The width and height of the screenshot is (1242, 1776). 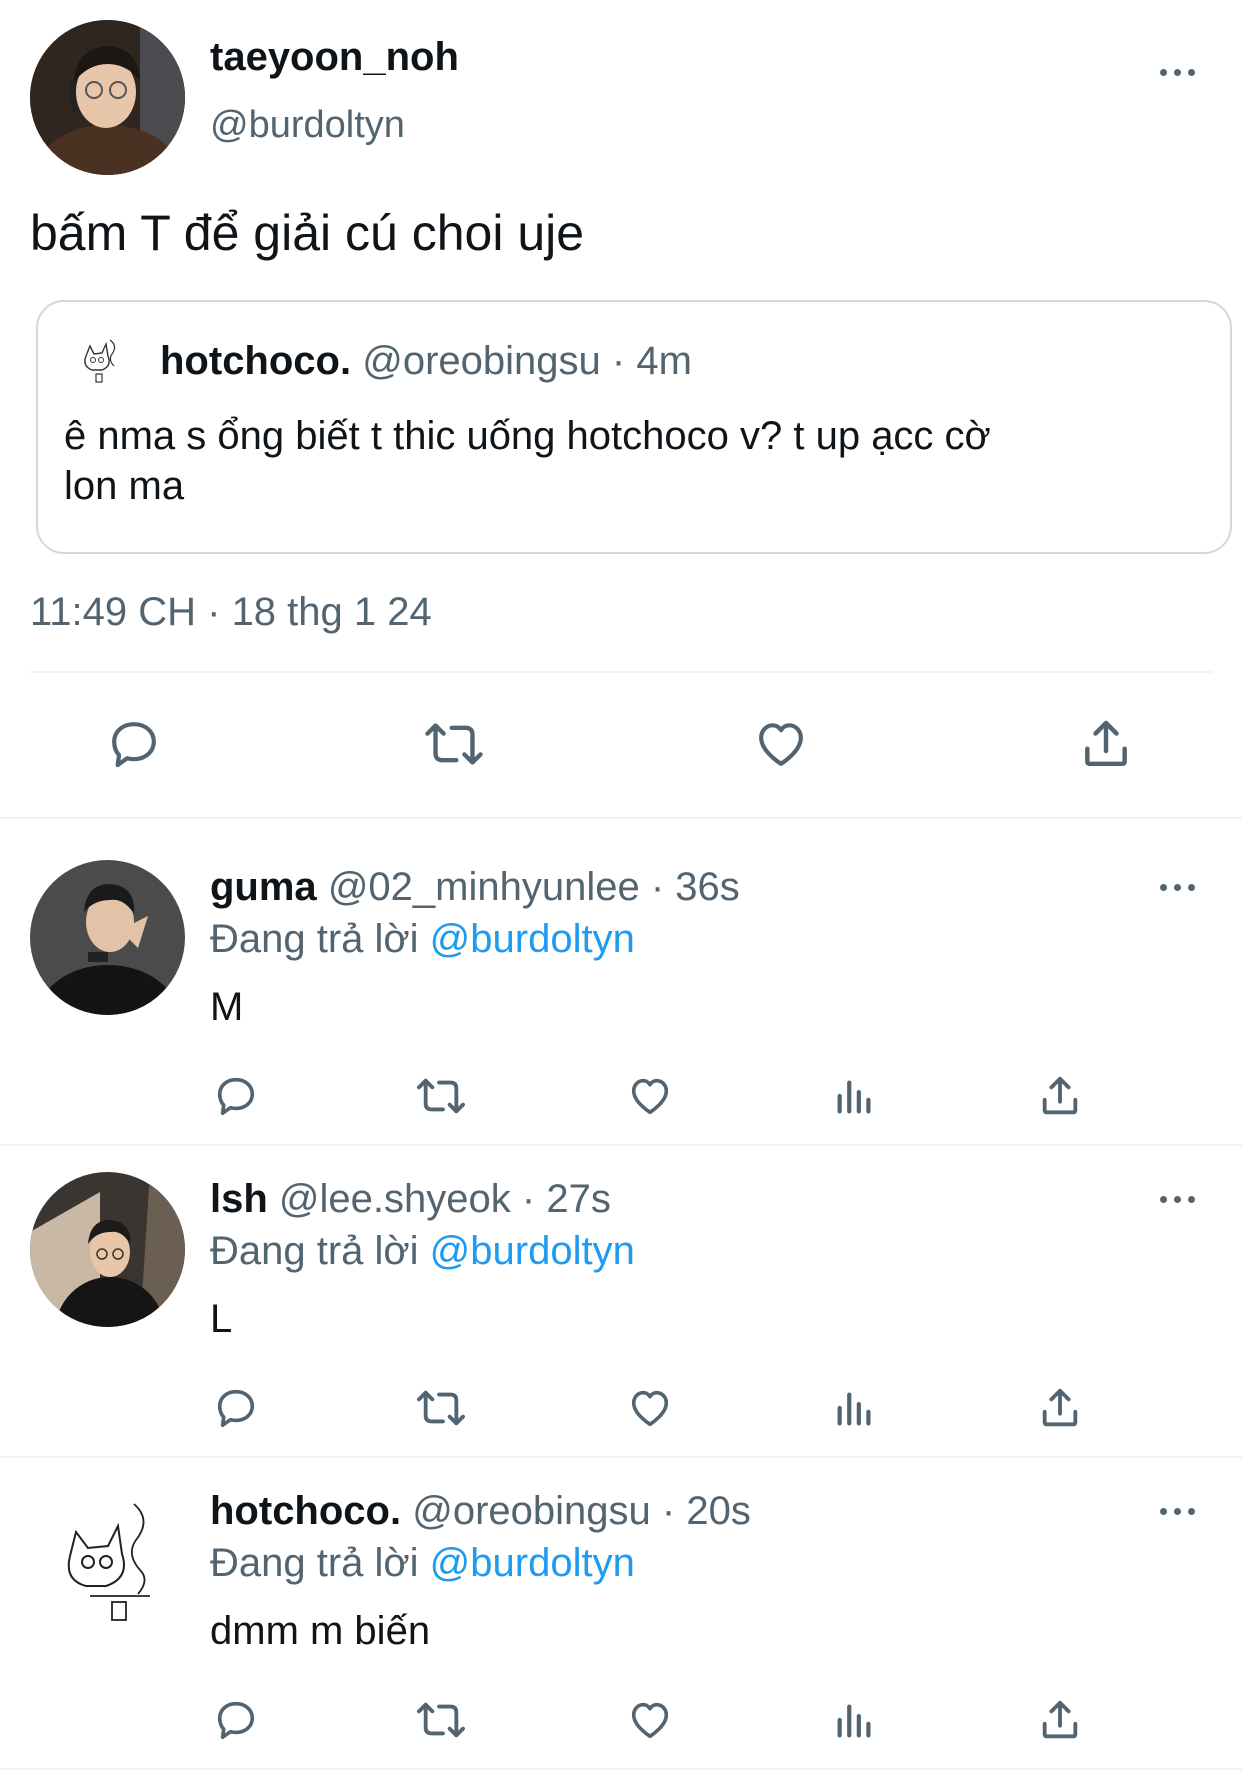 I want to click on handle: @02_minhyunlee, so click(x=484, y=887).